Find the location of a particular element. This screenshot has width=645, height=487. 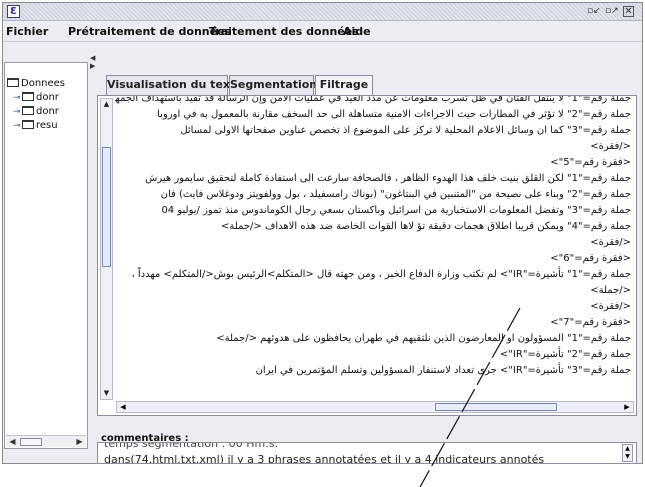

app-icon: Ɛ is located at coordinates (13, 11).